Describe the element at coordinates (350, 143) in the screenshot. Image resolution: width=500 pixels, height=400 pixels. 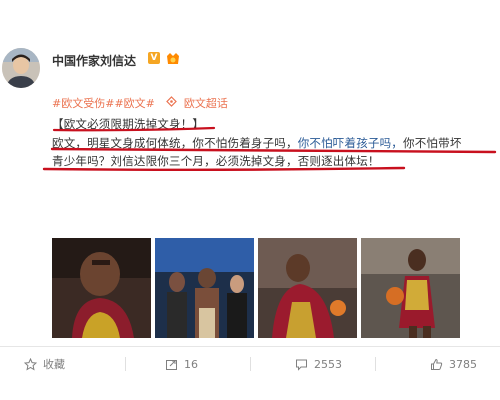
I see `post-text-segment: 你不怕吓着孩子吗，` at that location.